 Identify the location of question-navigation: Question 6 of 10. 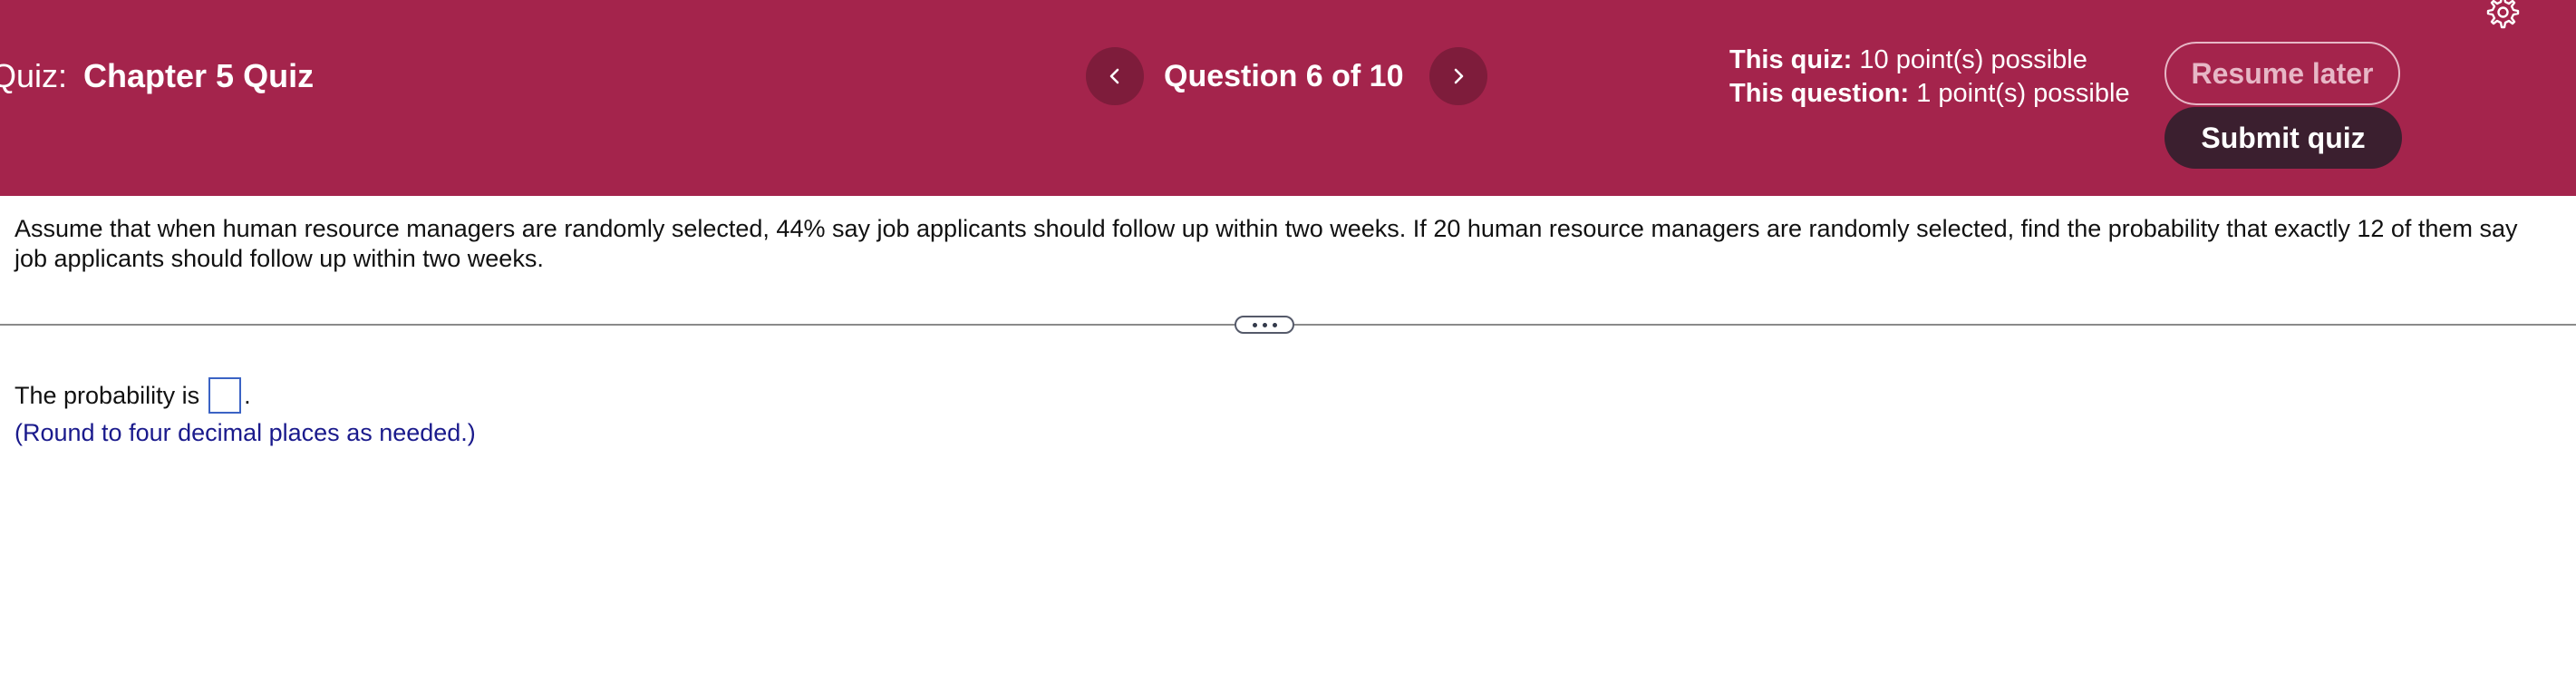
(1286, 76).